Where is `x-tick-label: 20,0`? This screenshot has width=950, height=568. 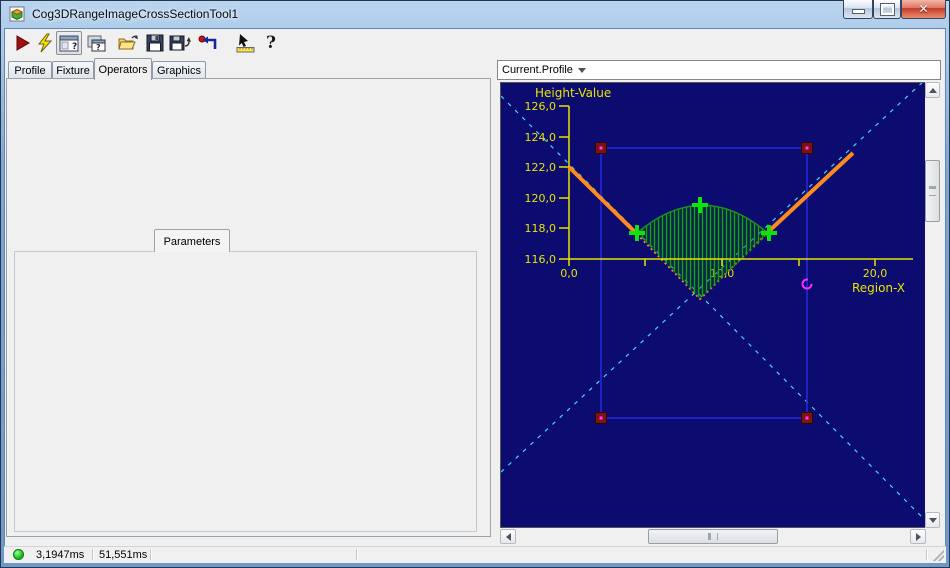
x-tick-label: 20,0 is located at coordinates (875, 273).